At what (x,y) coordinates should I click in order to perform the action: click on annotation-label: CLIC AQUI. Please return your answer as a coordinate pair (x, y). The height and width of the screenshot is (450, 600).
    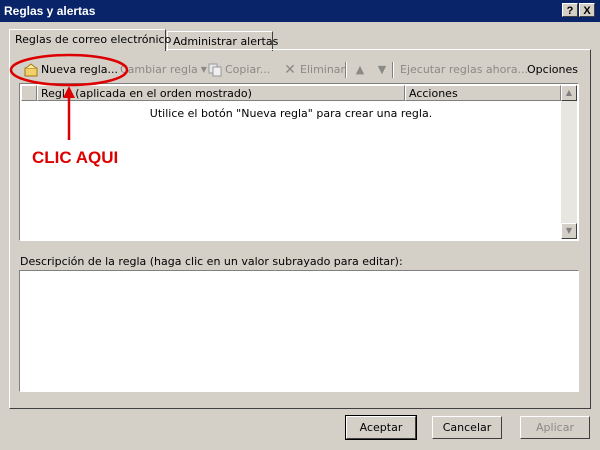
    Looking at the image, I should click on (75, 157).